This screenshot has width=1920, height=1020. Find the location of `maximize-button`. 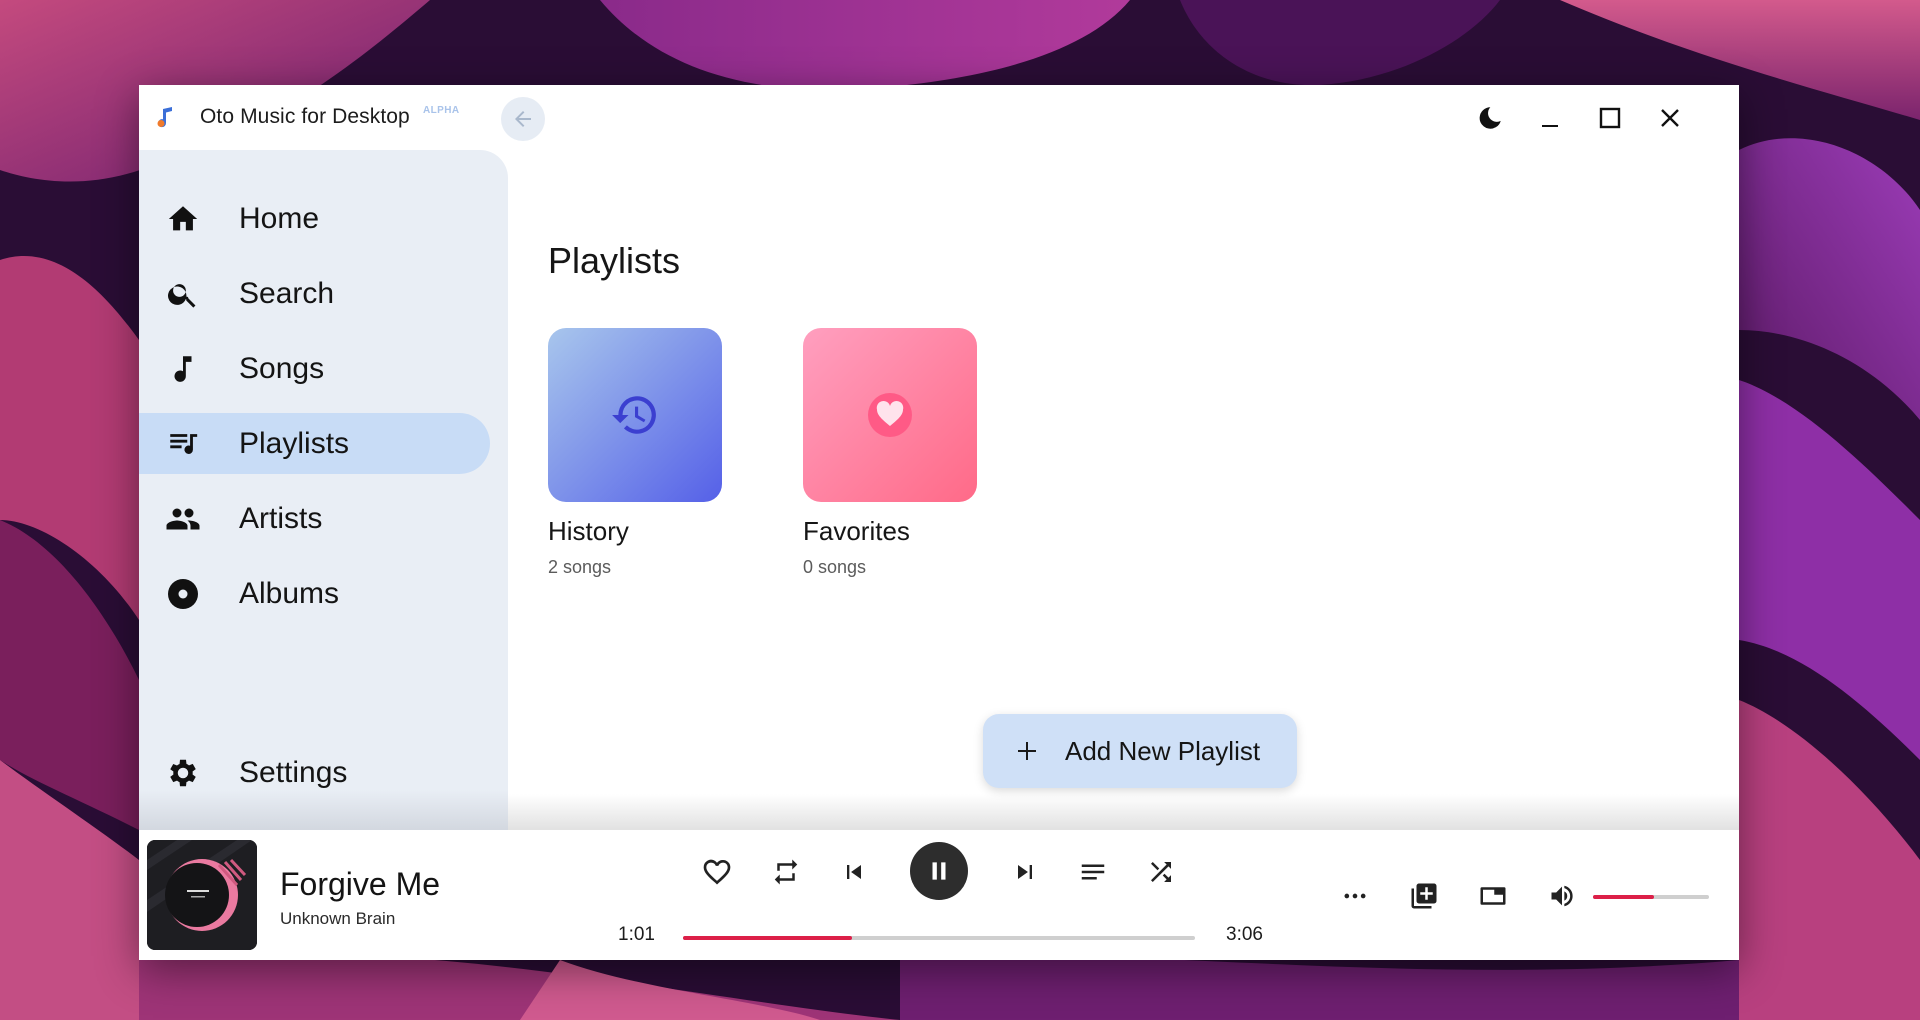

maximize-button is located at coordinates (1610, 118).